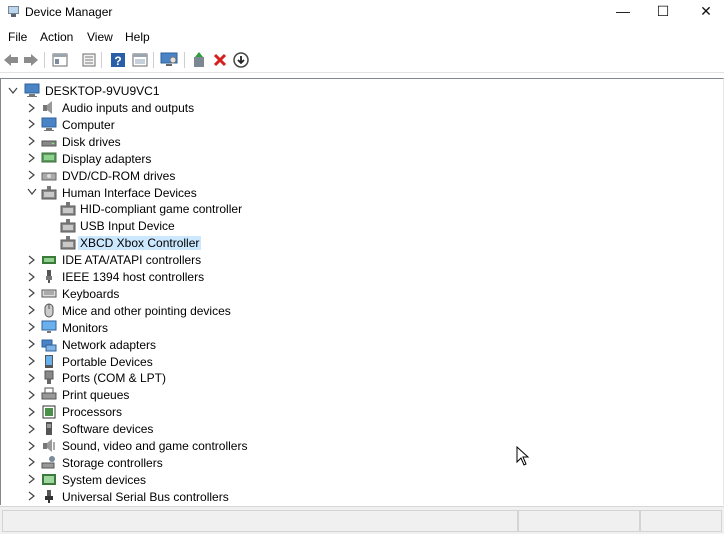  What do you see at coordinates (361, 411) in the screenshot?
I see `category-row: Processors` at bounding box center [361, 411].